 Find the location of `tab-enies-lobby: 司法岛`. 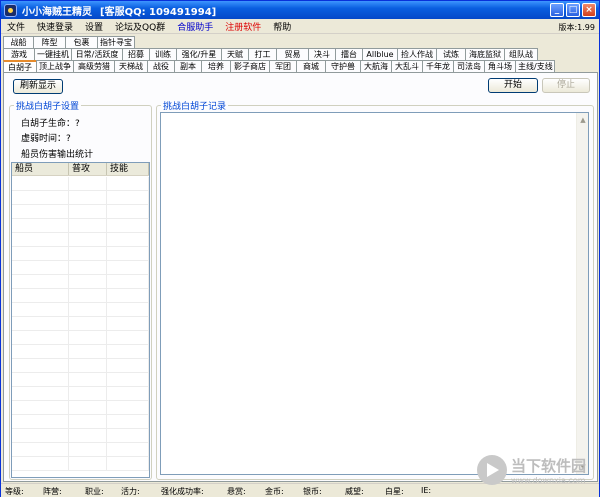

tab-enies-lobby: 司法岛 is located at coordinates (469, 66).